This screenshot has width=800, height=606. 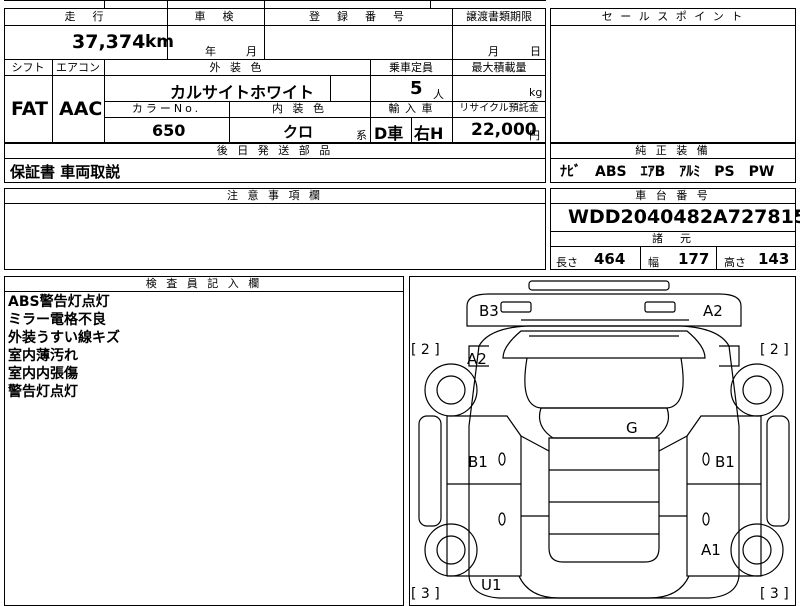 What do you see at coordinates (215, 16) in the screenshot?
I see `inspection-header: 車 検` at bounding box center [215, 16].